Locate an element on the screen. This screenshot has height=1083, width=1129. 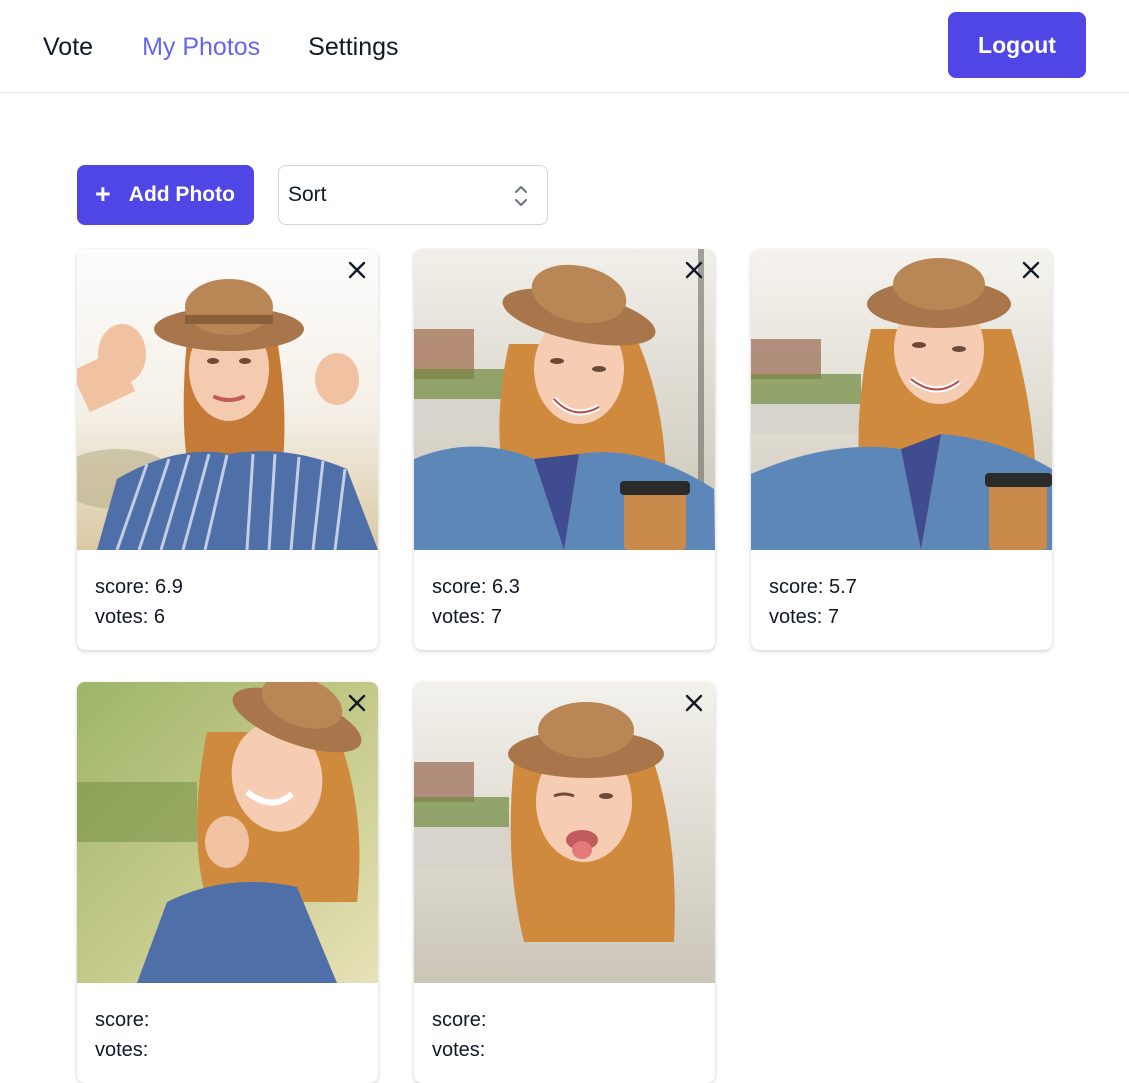
score-row: score: 6.9 is located at coordinates (227, 587).